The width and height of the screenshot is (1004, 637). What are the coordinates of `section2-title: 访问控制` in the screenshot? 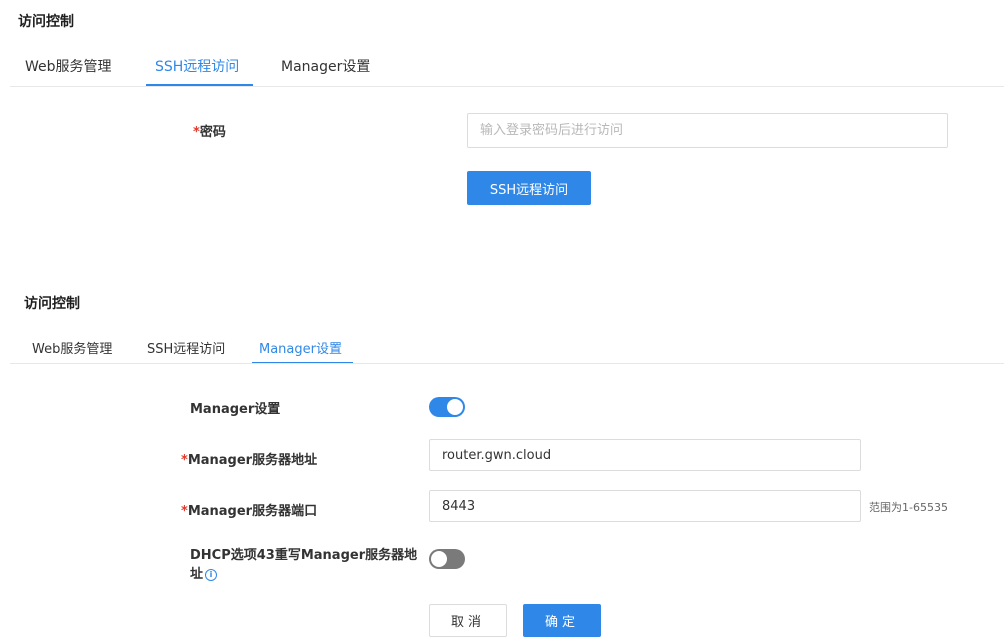 It's located at (52, 304).